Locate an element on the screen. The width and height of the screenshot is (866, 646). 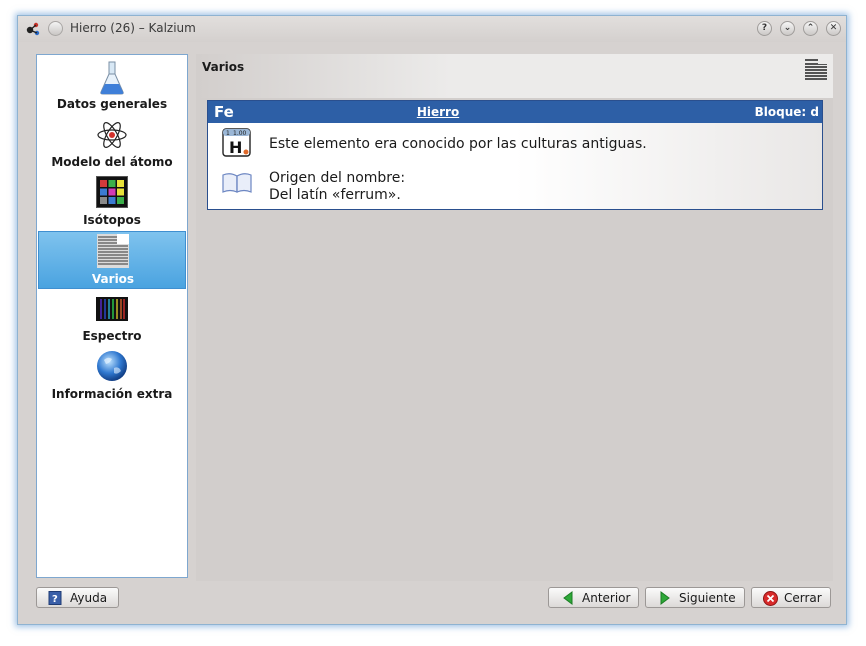
sidebar-item-modelo-del-atomo: Modelo del átomo is located at coordinates (112, 144).